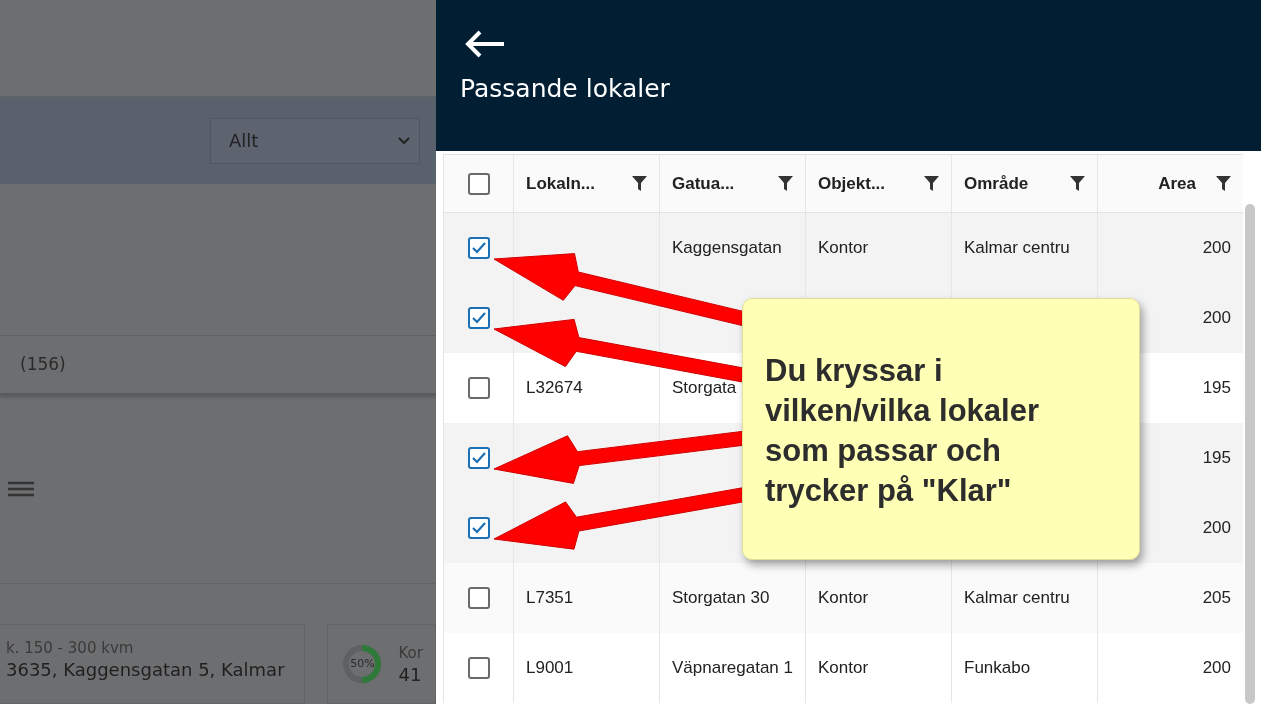 The image size is (1261, 704). Describe the element at coordinates (1177, 183) in the screenshot. I see `column-header: Area` at that location.